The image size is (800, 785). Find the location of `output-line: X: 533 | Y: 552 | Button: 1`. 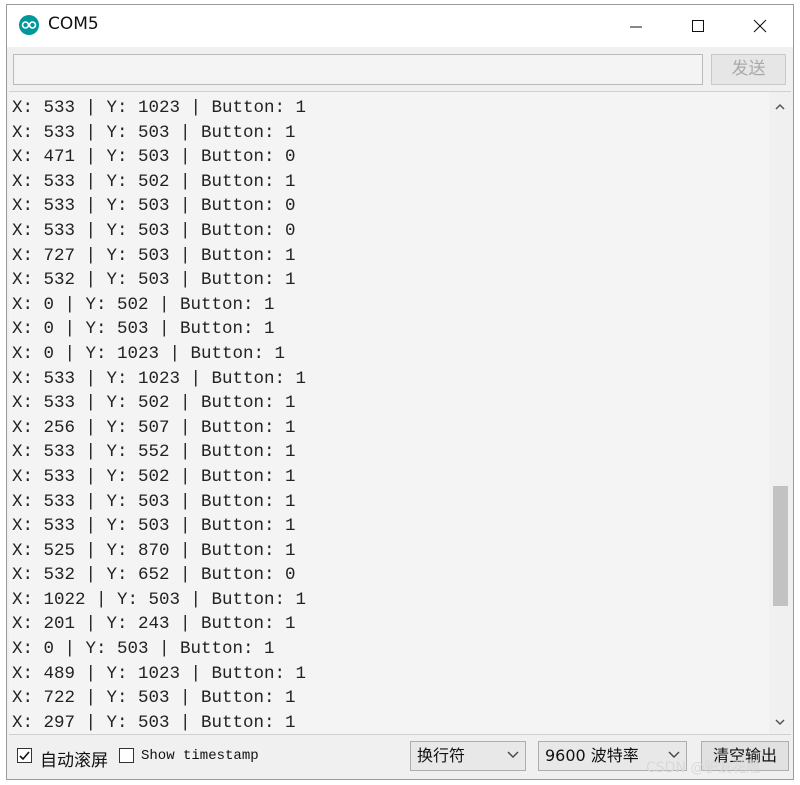

output-line: X: 533 | Y: 552 | Button: 1 is located at coordinates (154, 452).